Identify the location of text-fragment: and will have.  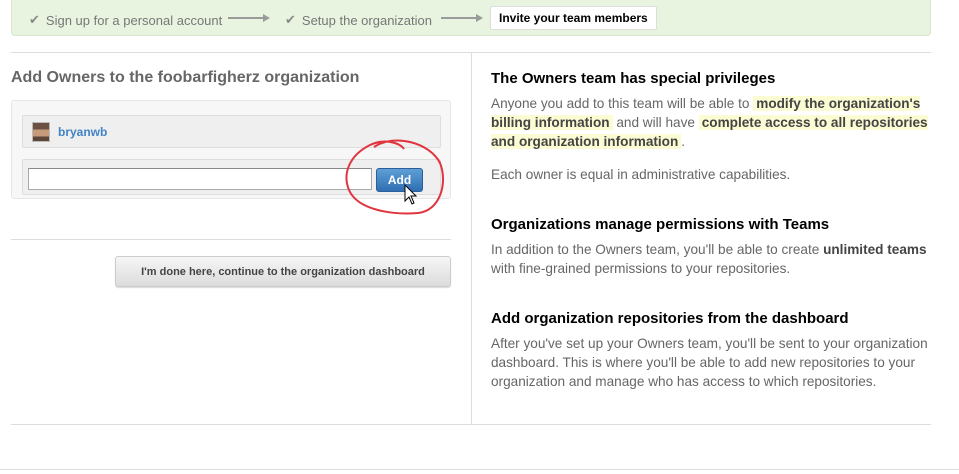
(655, 122).